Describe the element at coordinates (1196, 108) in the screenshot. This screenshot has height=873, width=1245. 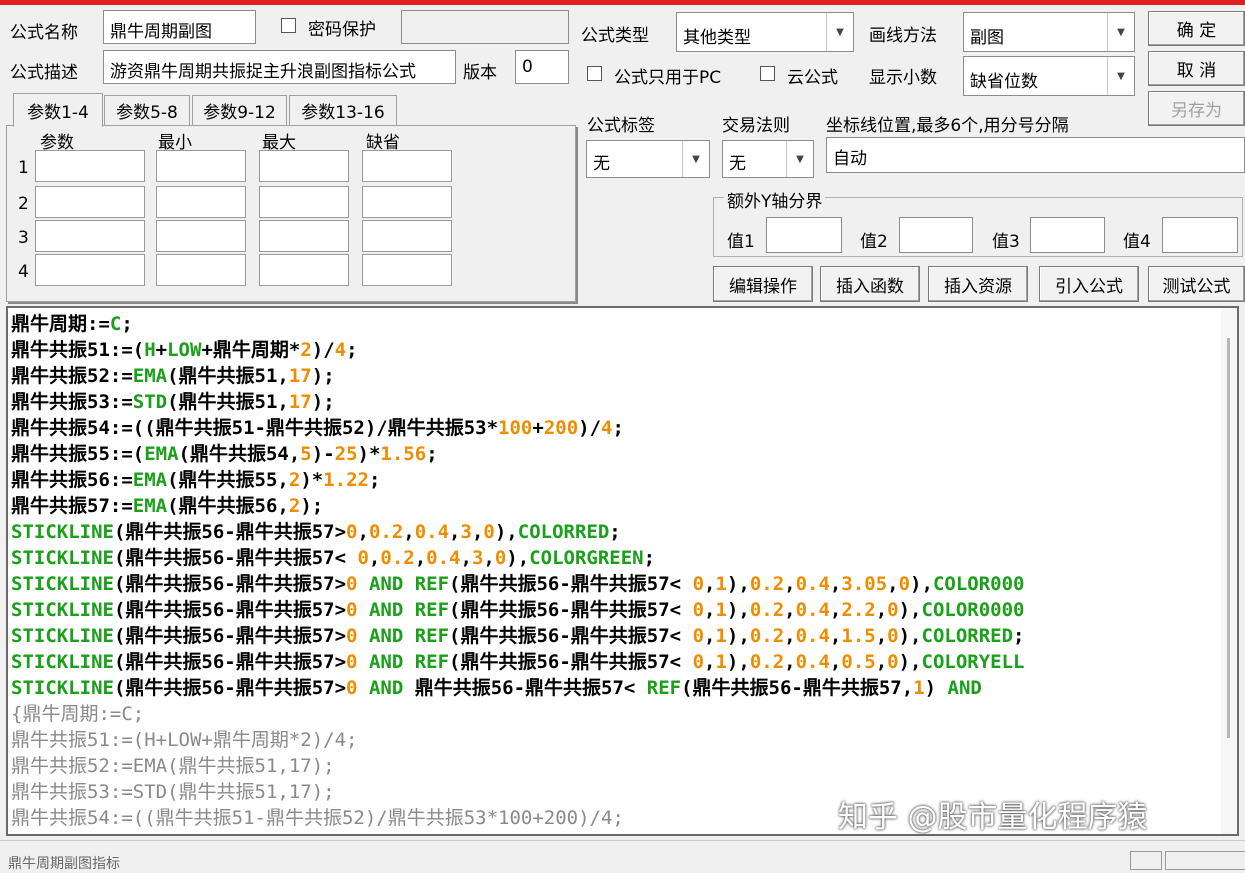
I see `save-as-button: 另存为` at that location.